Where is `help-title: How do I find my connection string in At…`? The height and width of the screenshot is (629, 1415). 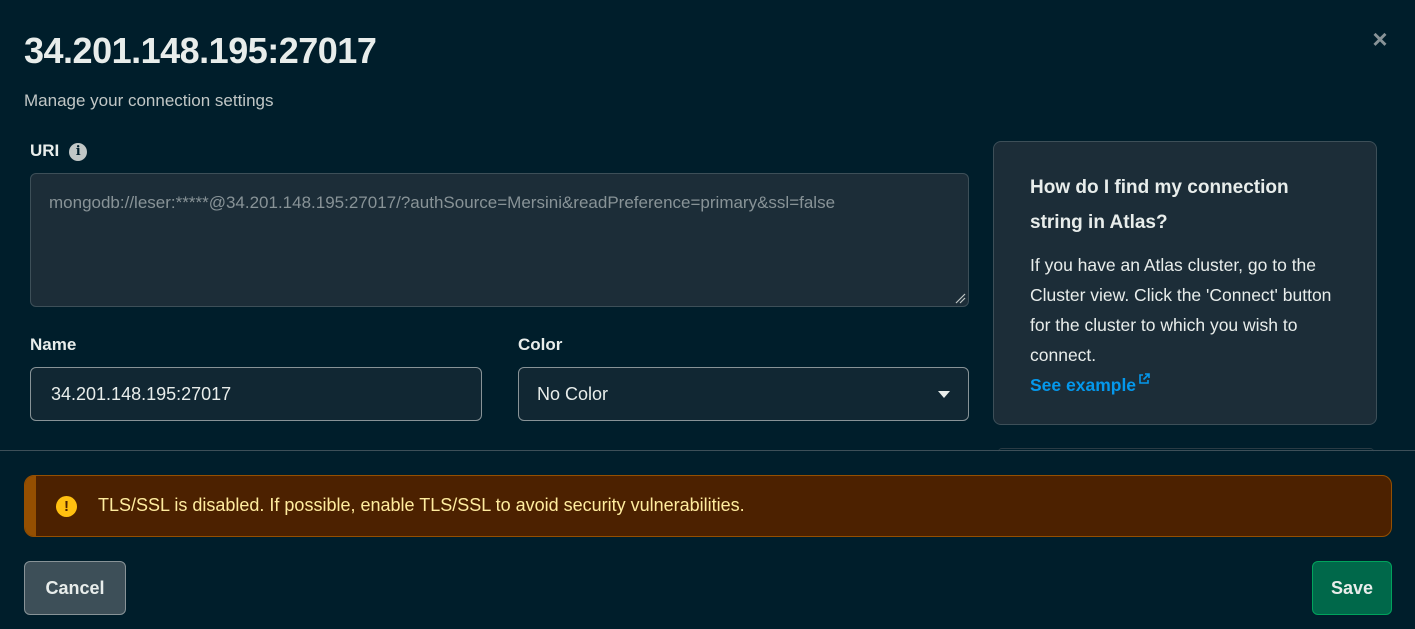 help-title: How do I find my connection string in At… is located at coordinates (1159, 205).